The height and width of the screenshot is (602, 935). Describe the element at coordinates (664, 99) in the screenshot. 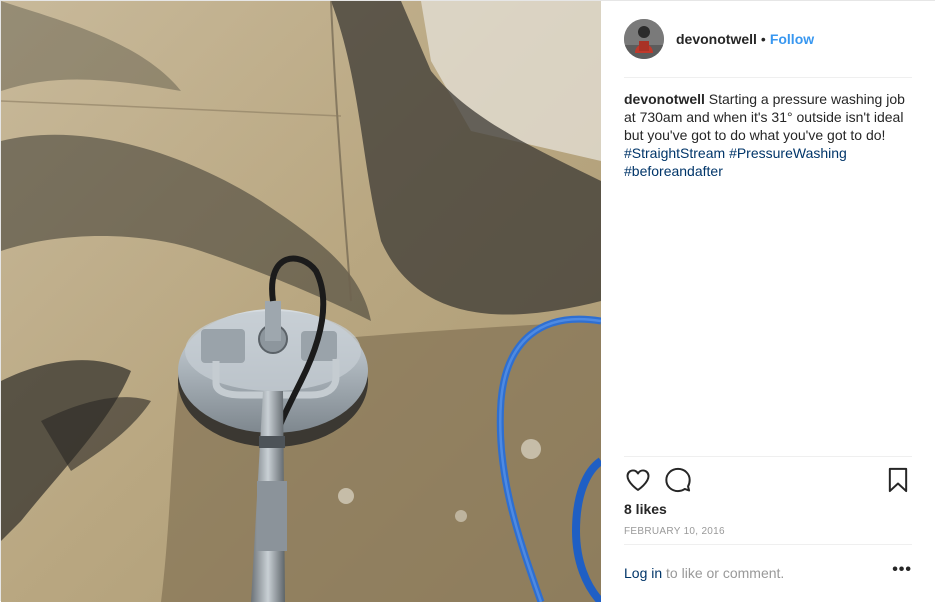

I see `caption-username: devonotwell` at that location.